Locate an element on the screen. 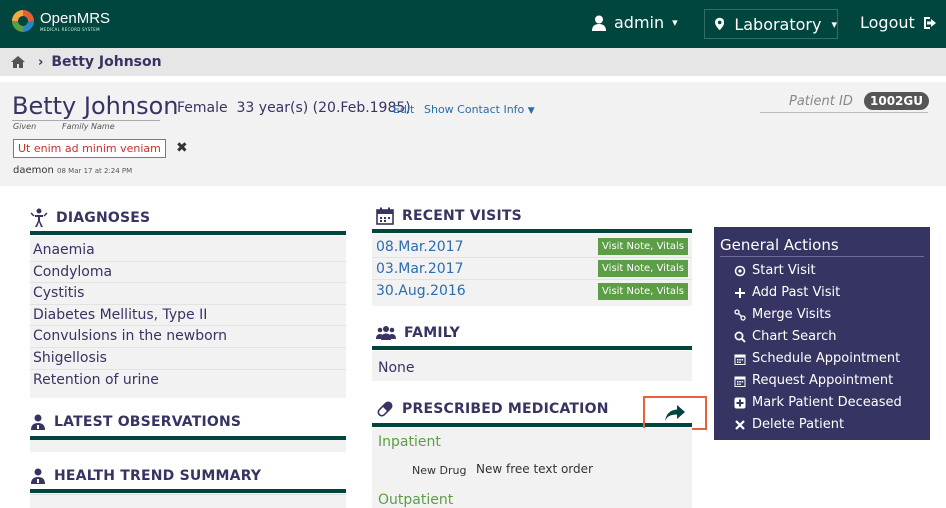  observations-panel is located at coordinates (188, 446).